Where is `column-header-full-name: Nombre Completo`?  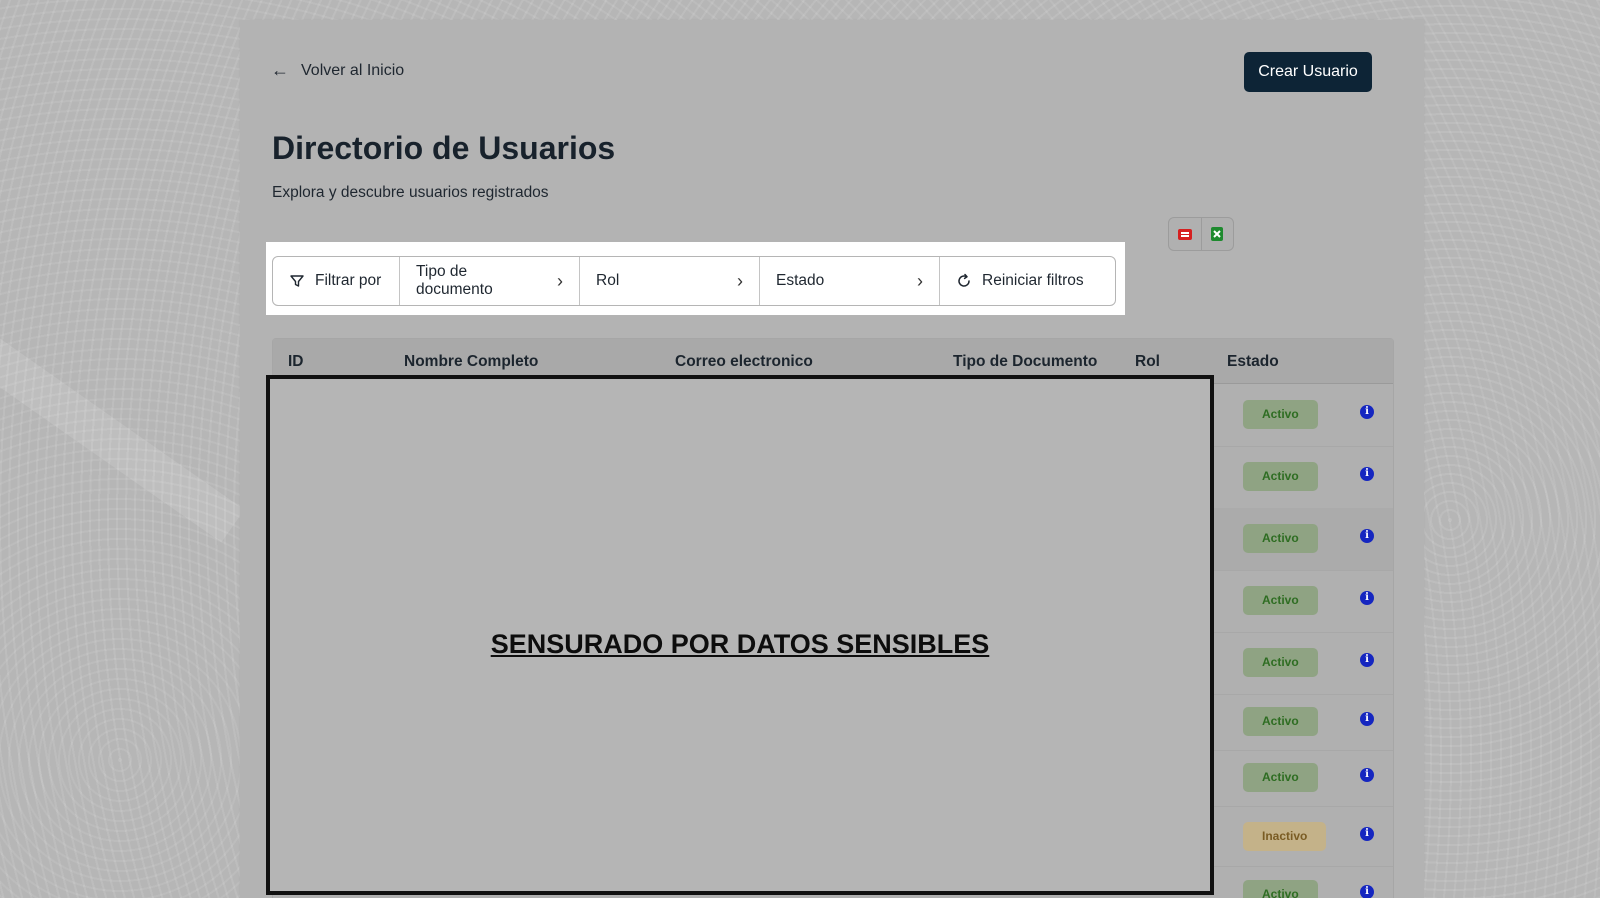
column-header-full-name: Nombre Completo is located at coordinates (471, 361).